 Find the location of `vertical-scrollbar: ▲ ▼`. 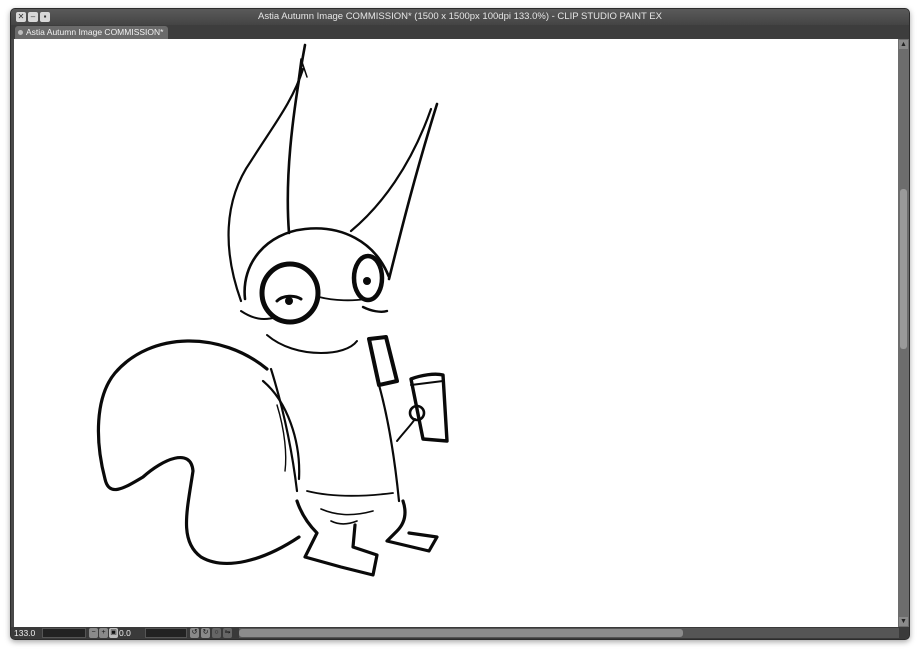

vertical-scrollbar: ▲ ▼ is located at coordinates (903, 333).